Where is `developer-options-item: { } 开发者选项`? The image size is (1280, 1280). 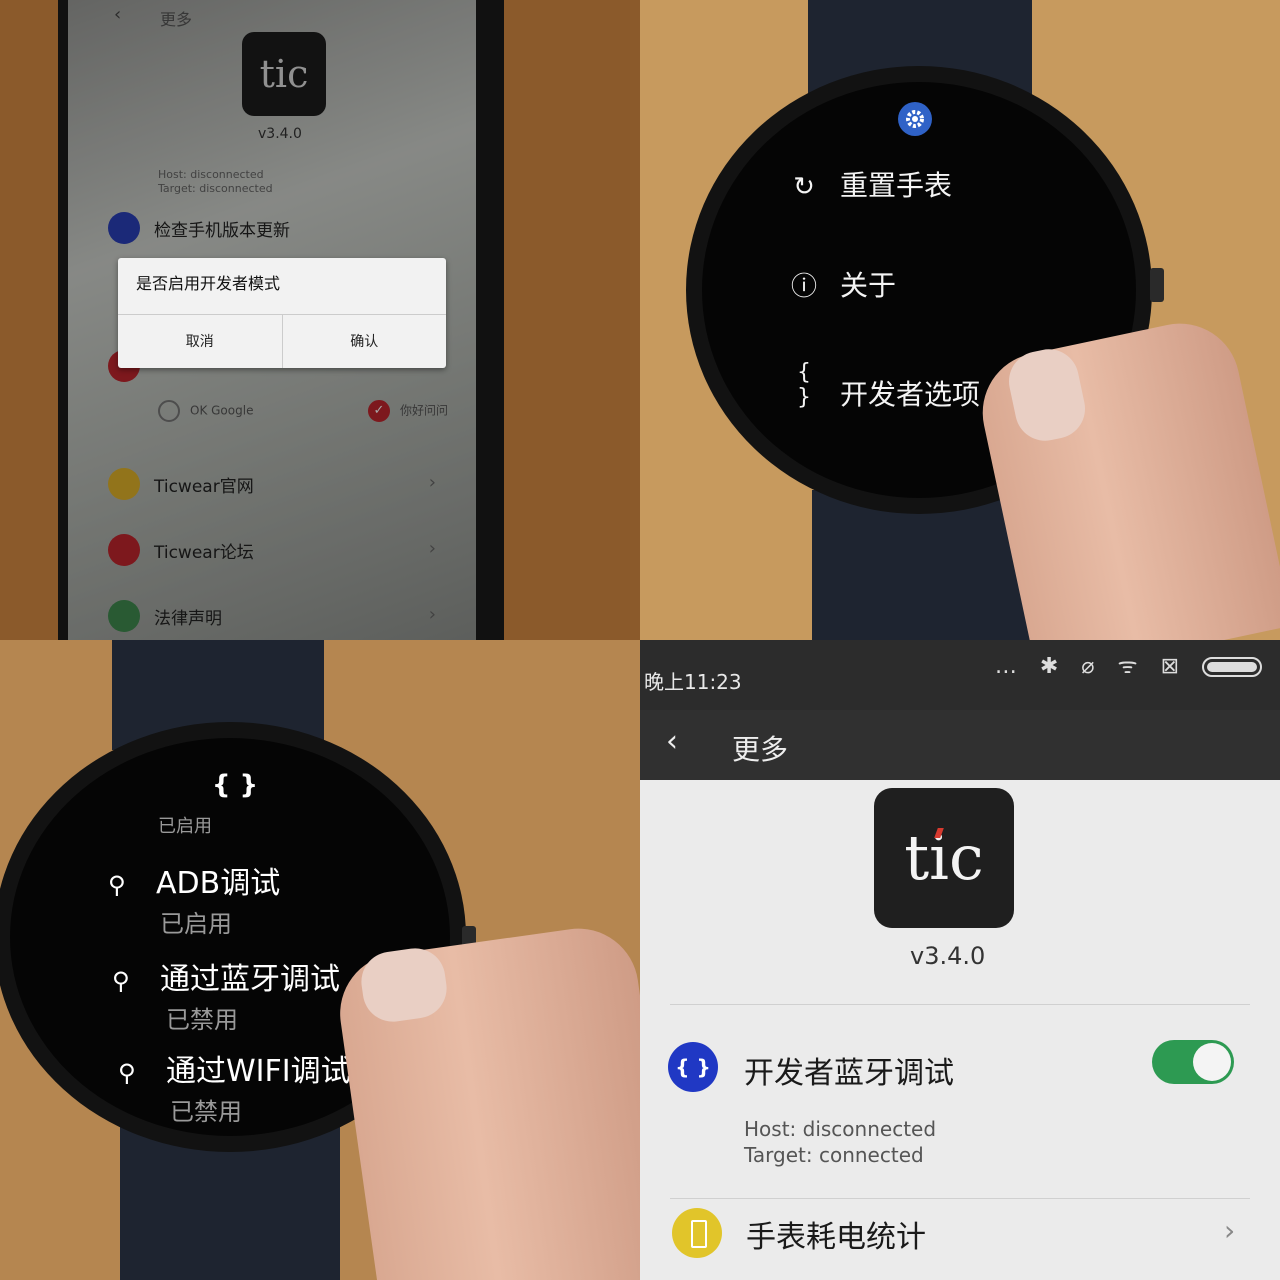 developer-options-item: { } 开发者选项 is located at coordinates (884, 386).